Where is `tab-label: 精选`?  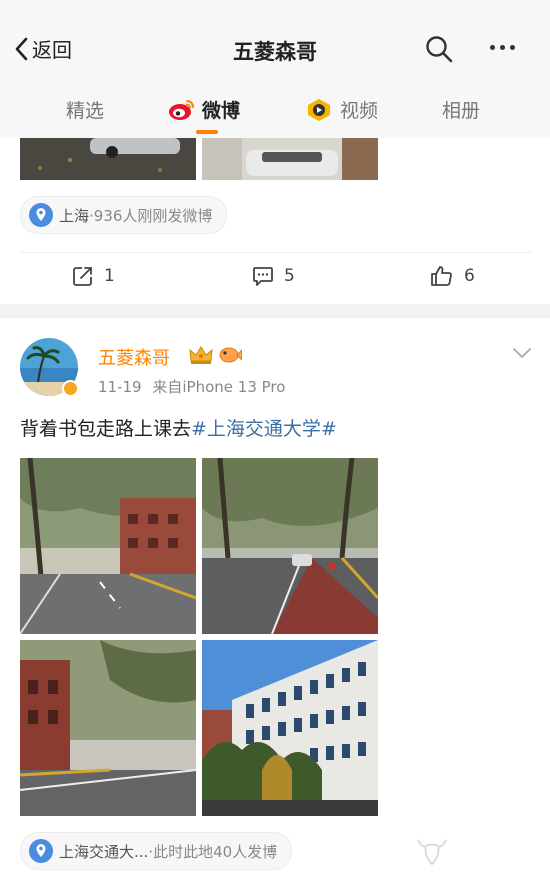 tab-label: 精选 is located at coordinates (85, 111).